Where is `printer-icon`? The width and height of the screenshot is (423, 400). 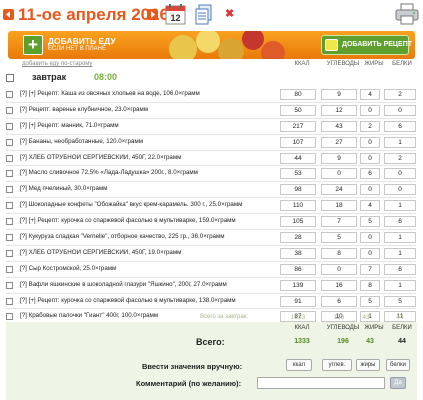
printer-icon is located at coordinates (407, 14).